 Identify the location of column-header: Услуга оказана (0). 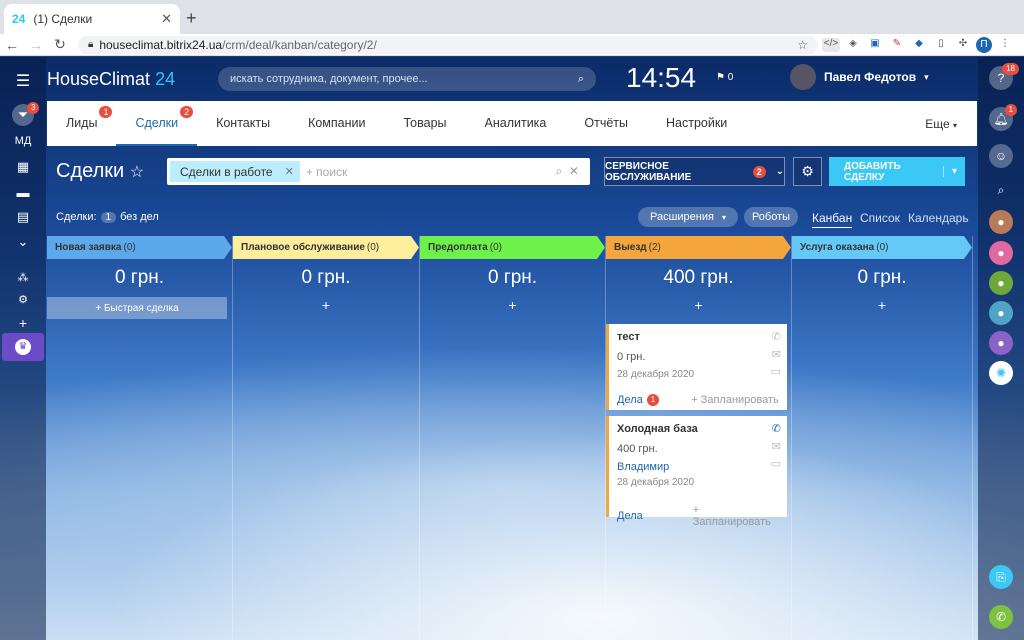
(882, 247).